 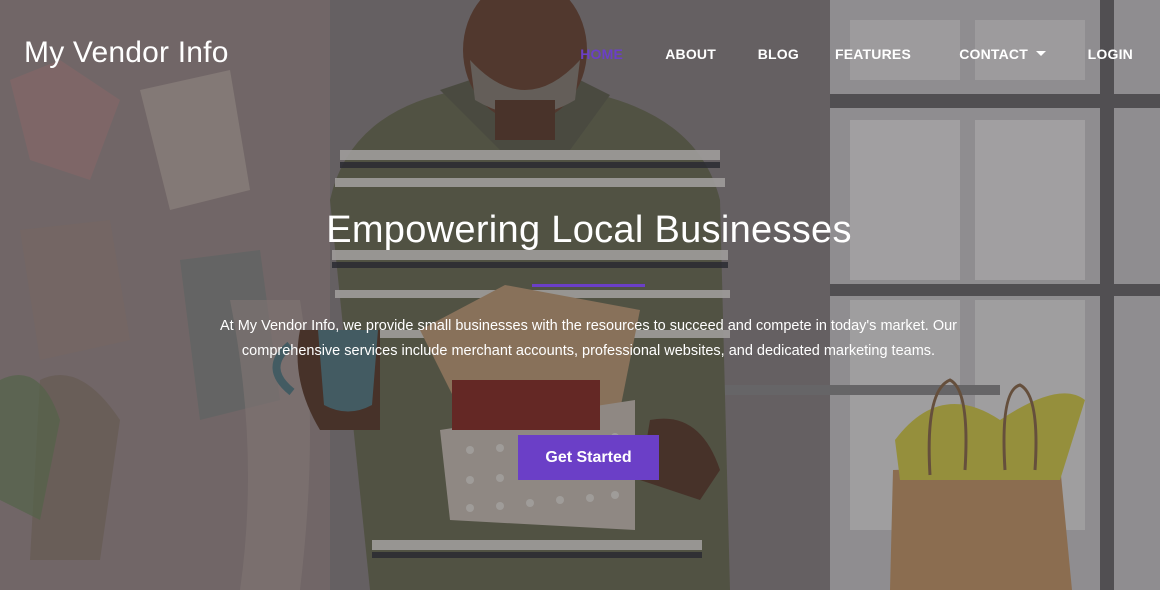 What do you see at coordinates (588, 285) in the screenshot?
I see `title-divider` at bounding box center [588, 285].